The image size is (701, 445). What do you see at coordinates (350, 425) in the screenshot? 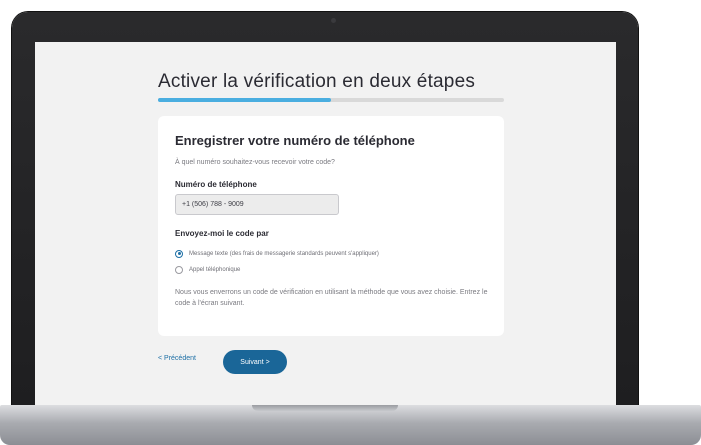
I see `laptop-base` at bounding box center [350, 425].